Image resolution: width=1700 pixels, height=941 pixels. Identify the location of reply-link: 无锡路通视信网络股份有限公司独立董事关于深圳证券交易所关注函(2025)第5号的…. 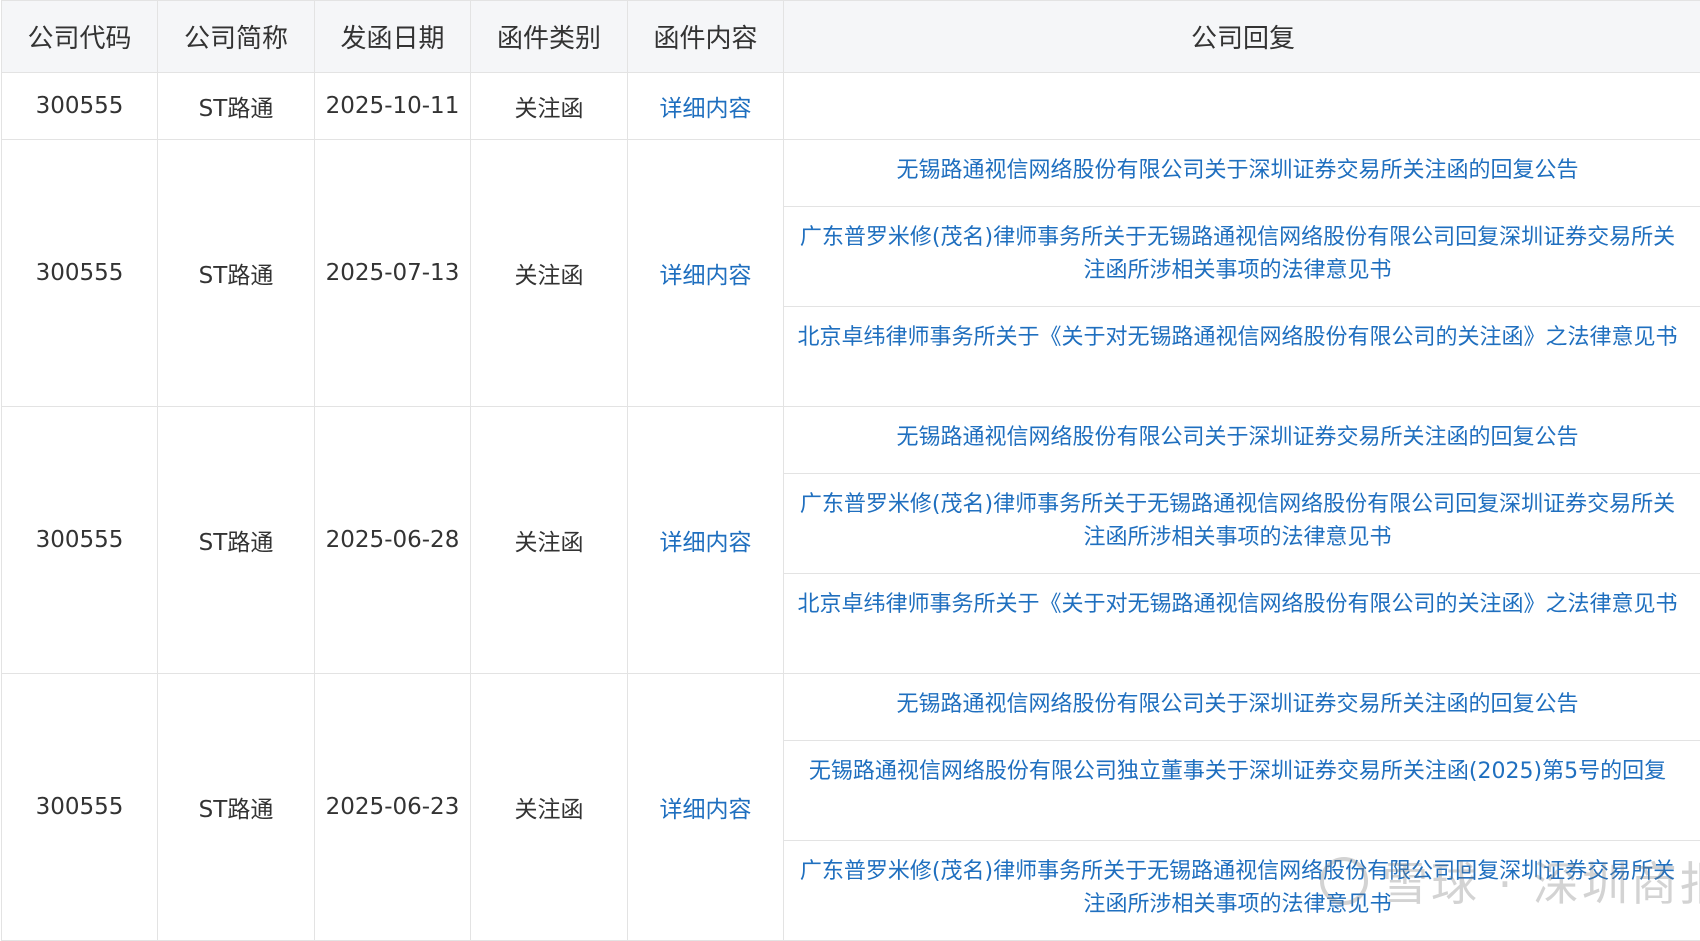
(1242, 790).